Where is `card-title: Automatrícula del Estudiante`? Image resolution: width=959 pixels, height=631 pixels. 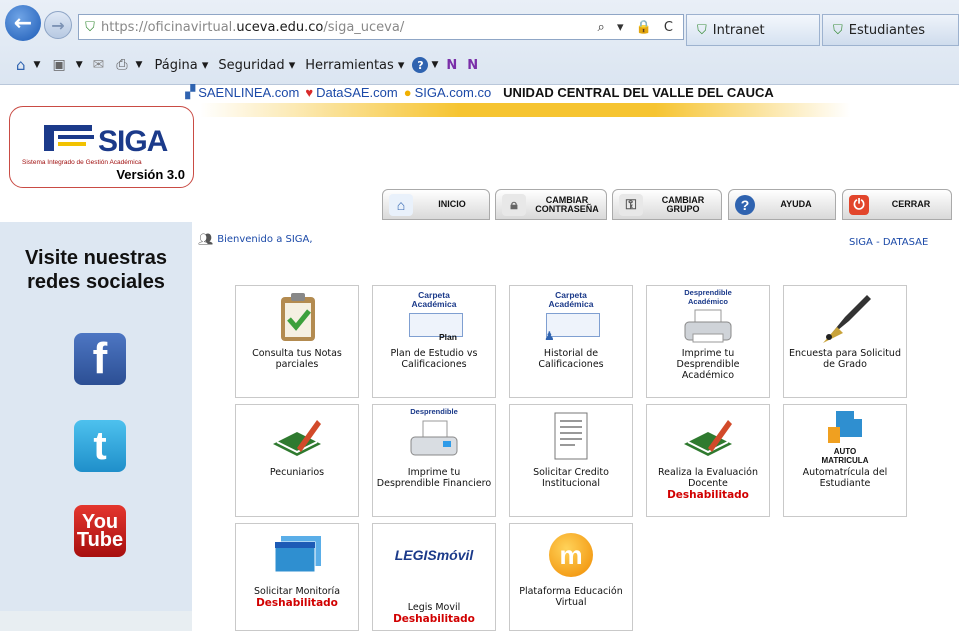
card-title: Automatrícula del Estudiante is located at coordinates (845, 478).